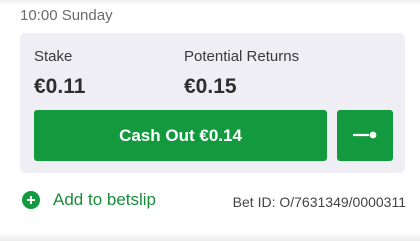  What do you see at coordinates (319, 202) in the screenshot?
I see `bet-id: Bet ID: O/7631349/0000311` at bounding box center [319, 202].